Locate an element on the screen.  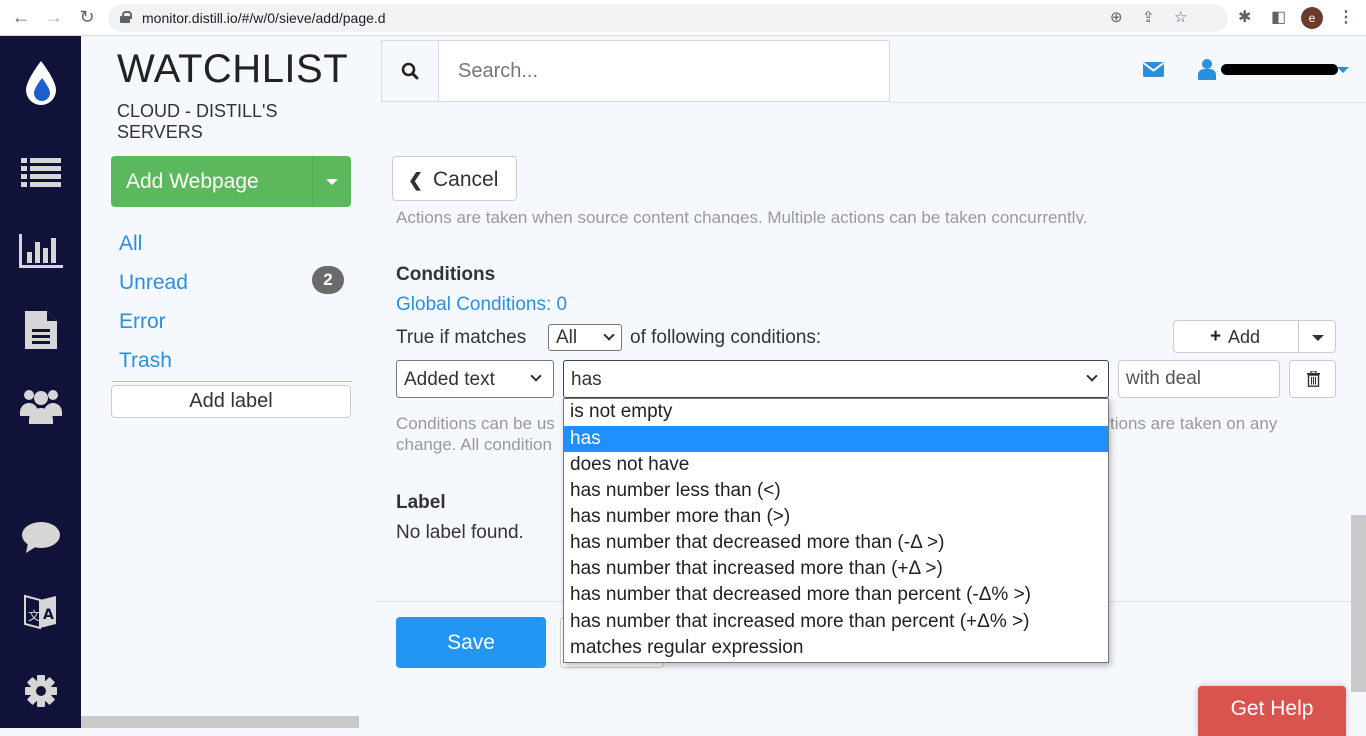
app-title: WATCHLIST is located at coordinates (233, 69).